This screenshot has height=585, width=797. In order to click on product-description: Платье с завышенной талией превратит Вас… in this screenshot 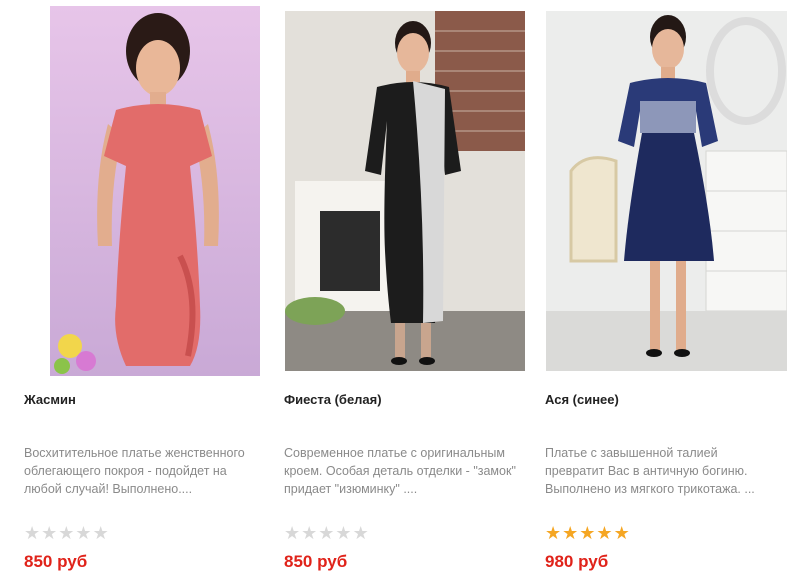, I will do `click(650, 471)`.